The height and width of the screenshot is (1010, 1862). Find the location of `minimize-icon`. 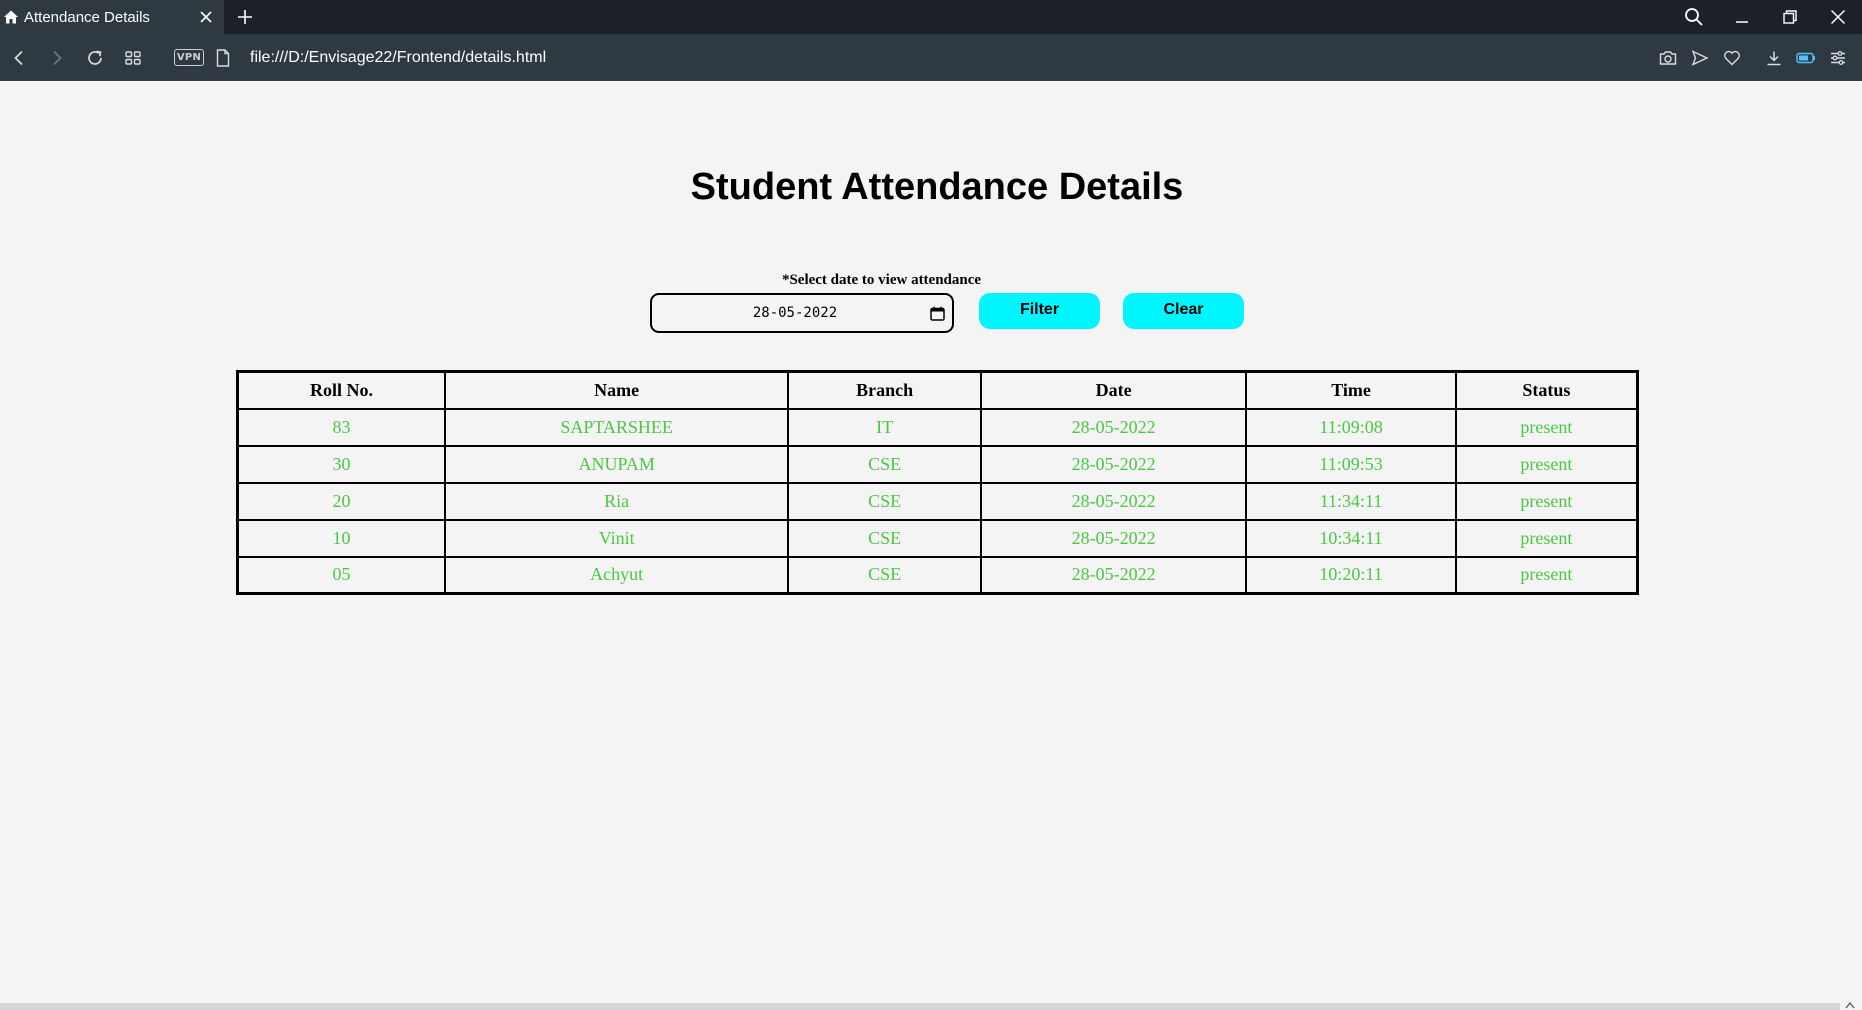

minimize-icon is located at coordinates (1742, 17).